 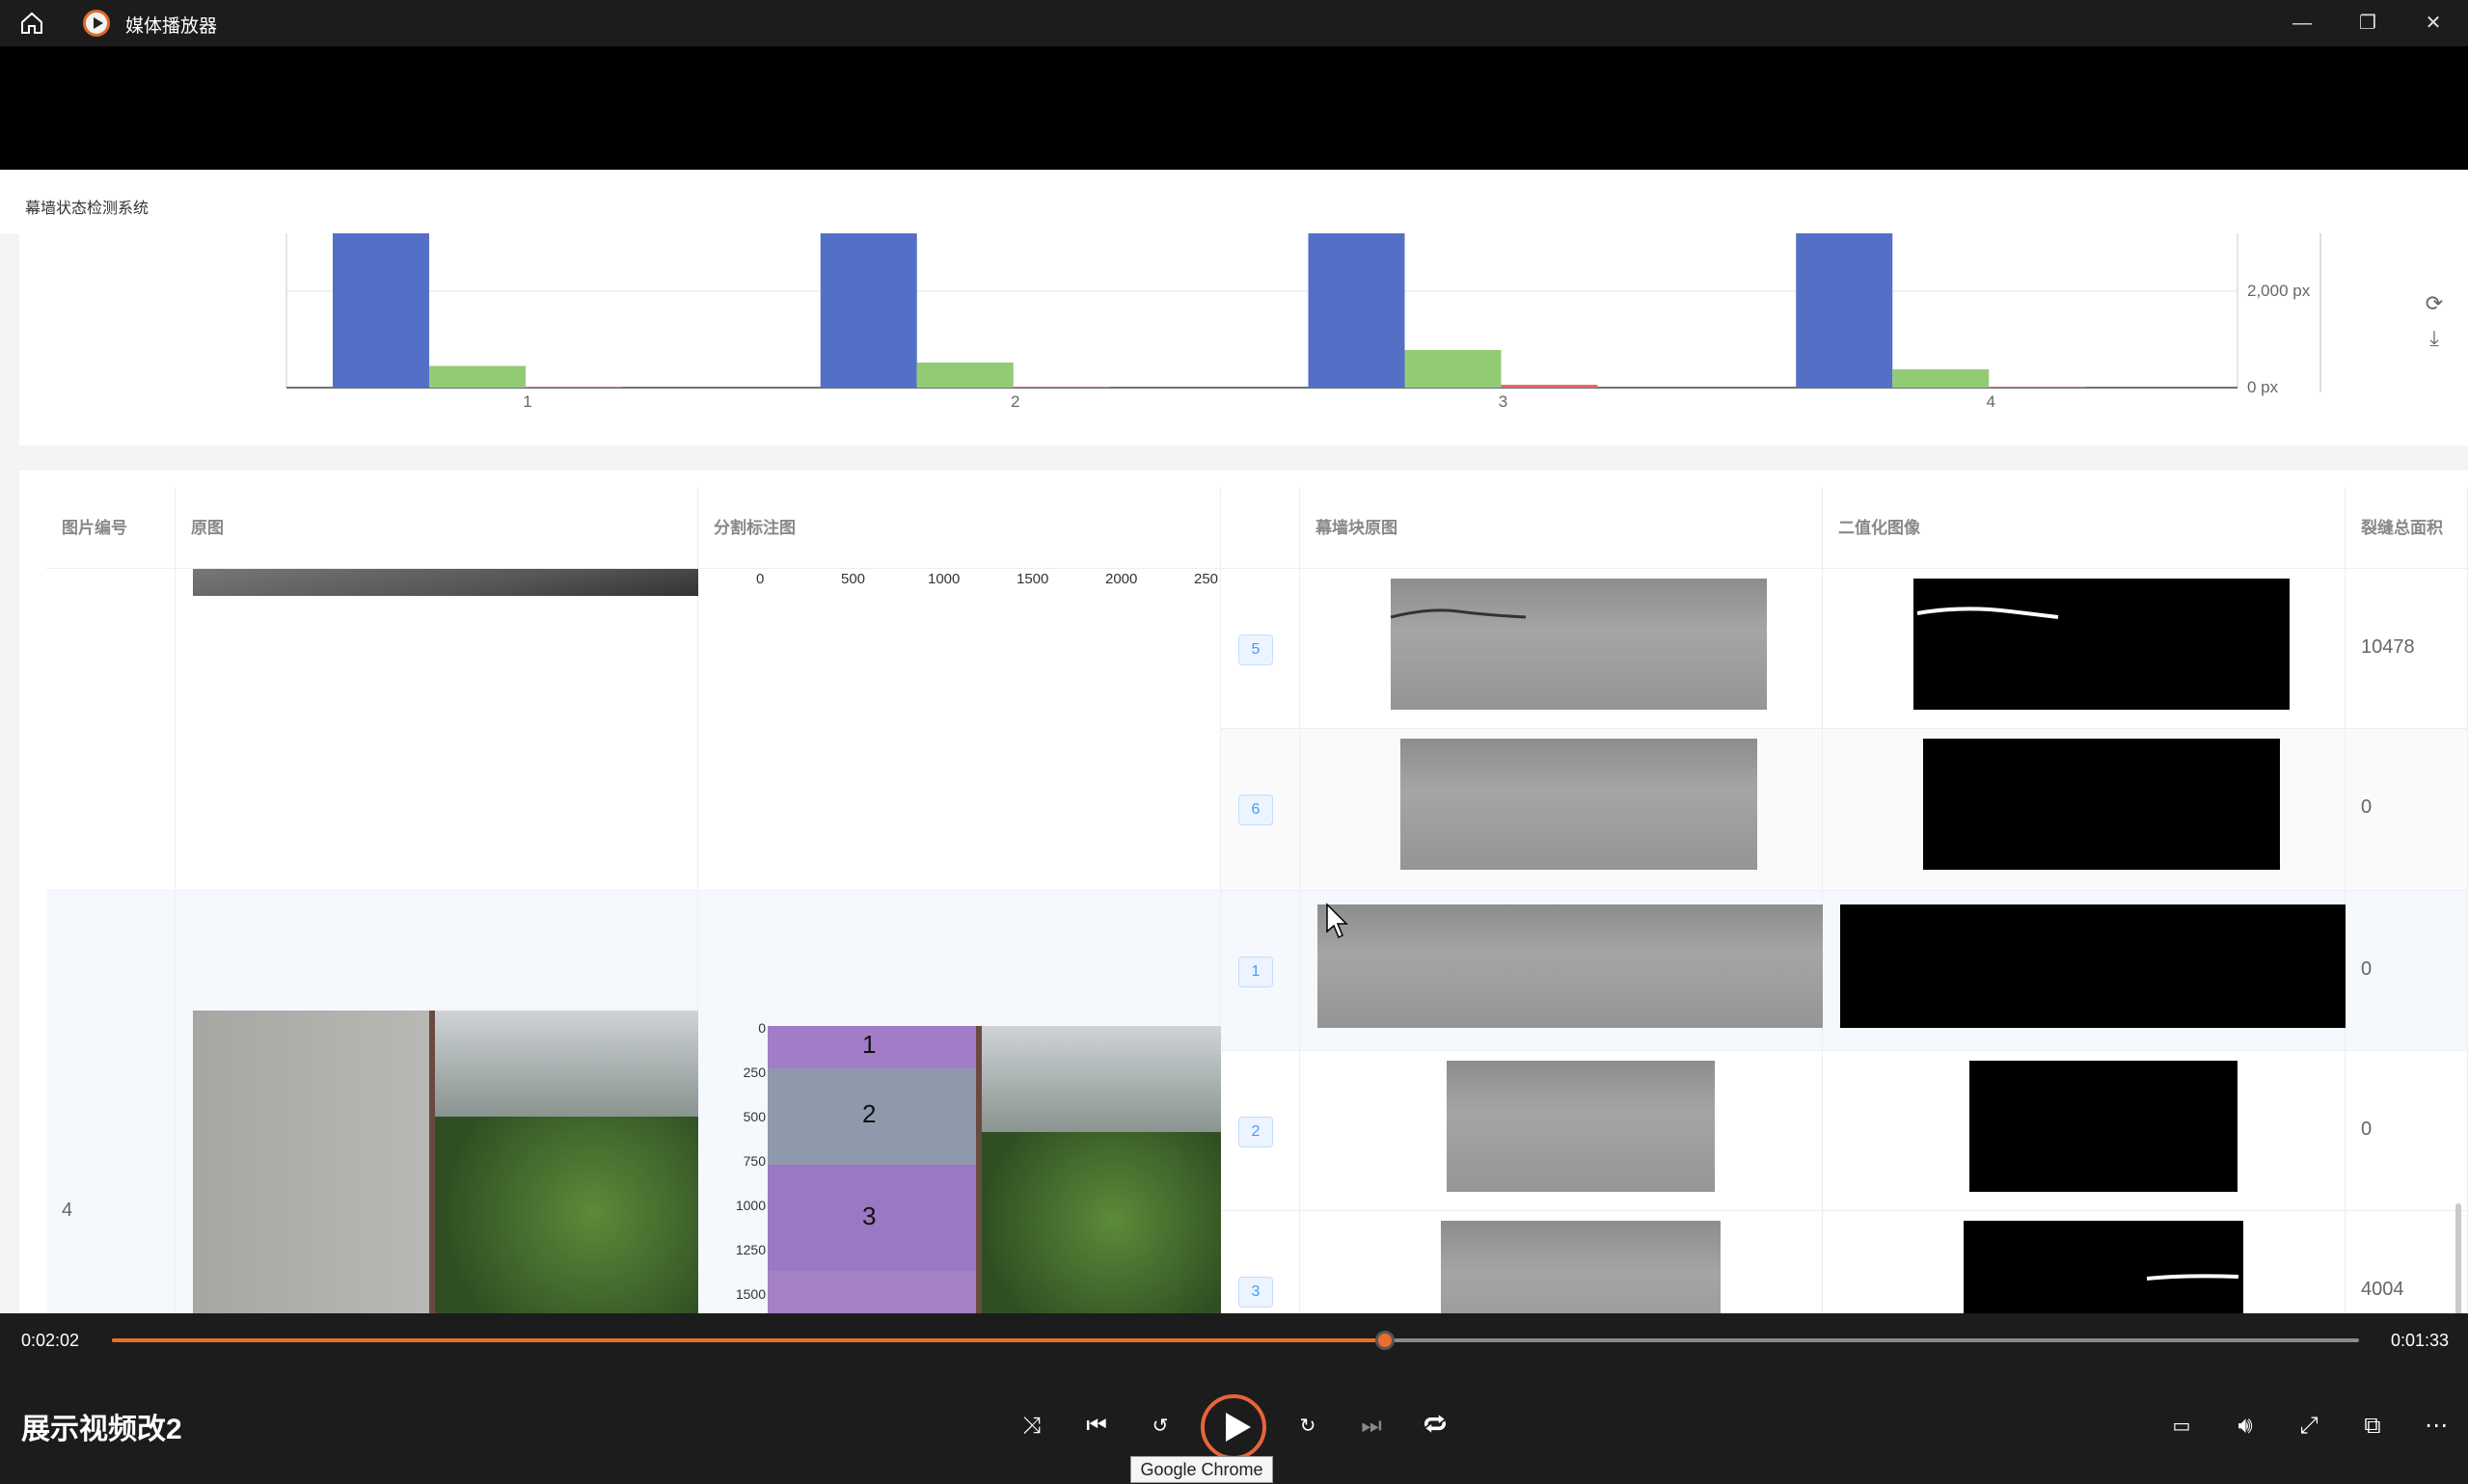 What do you see at coordinates (1096, 1426) in the screenshot?
I see `previous-button: ⏮` at bounding box center [1096, 1426].